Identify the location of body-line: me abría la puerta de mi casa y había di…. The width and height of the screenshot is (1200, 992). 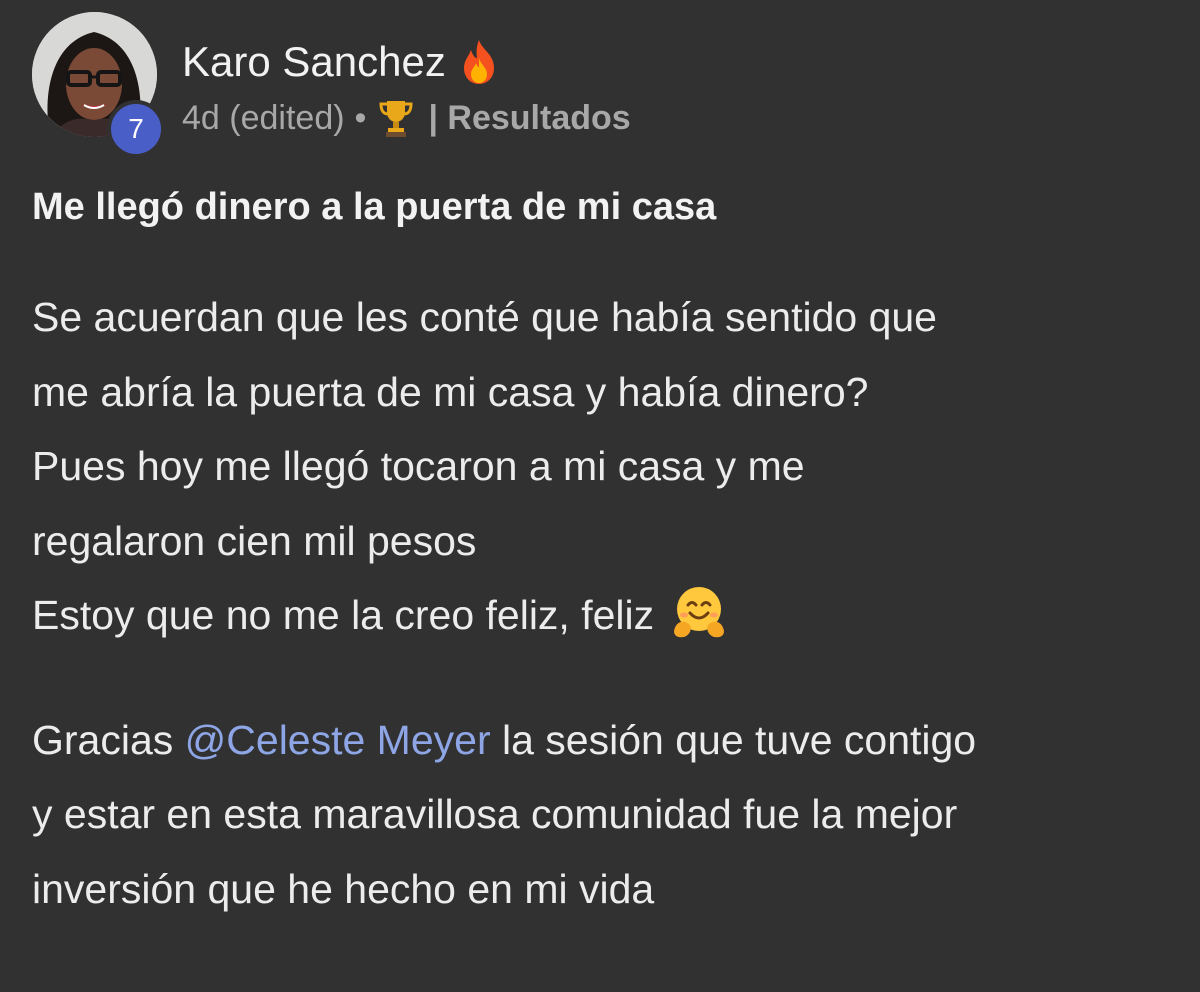
(450, 391).